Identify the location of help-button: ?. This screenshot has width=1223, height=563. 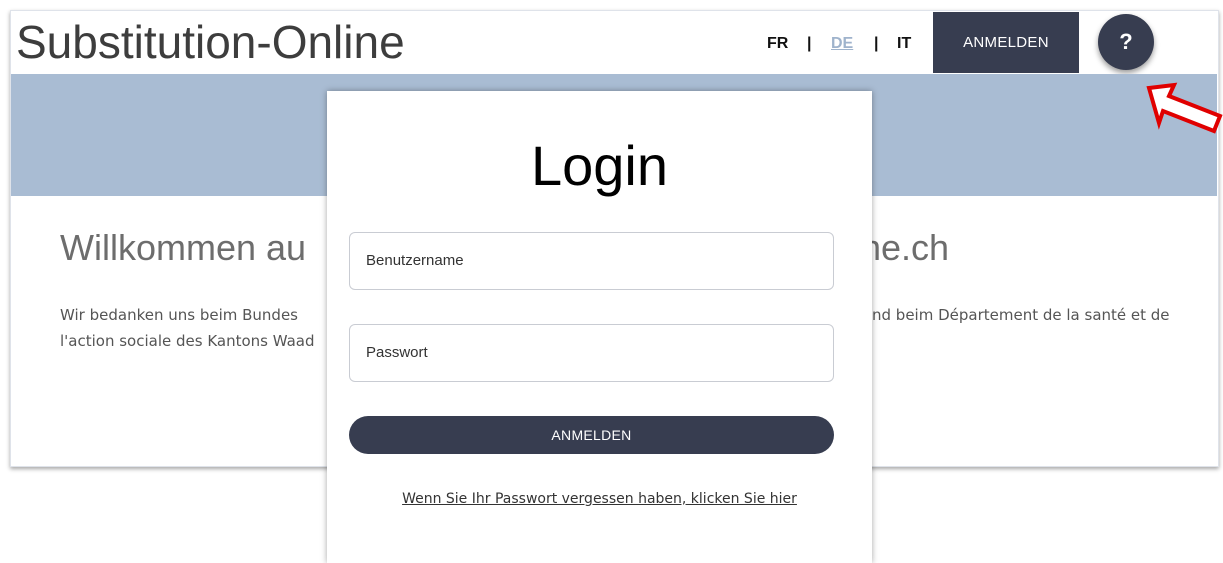
(1126, 42).